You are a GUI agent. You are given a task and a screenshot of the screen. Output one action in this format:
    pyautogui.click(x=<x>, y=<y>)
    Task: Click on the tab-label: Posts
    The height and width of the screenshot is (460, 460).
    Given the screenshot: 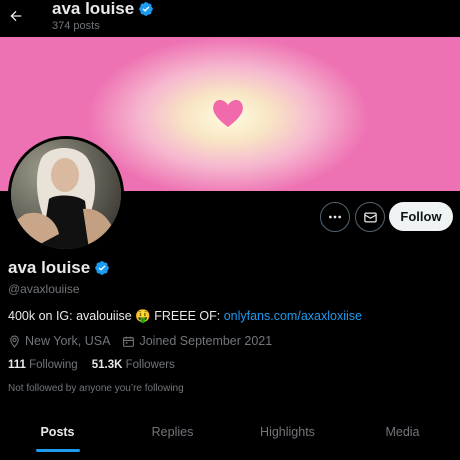 What is the action you would take?
    pyautogui.click(x=57, y=432)
    